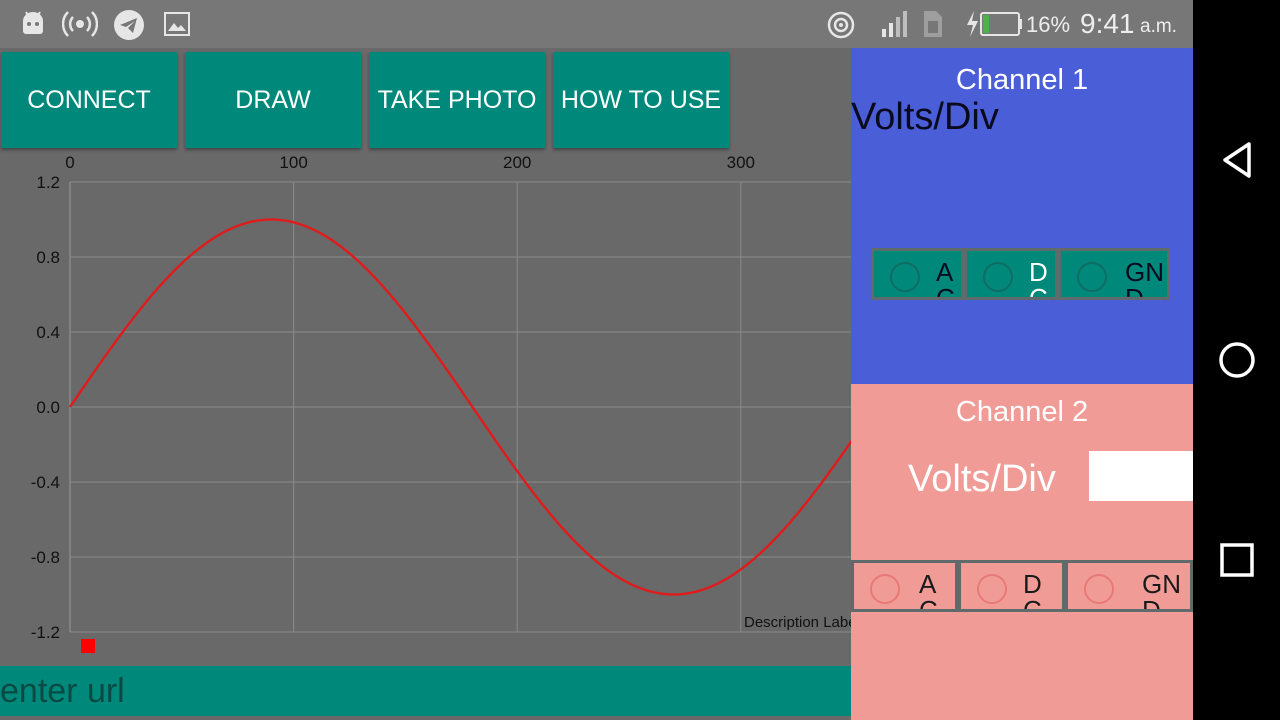 Image resolution: width=1280 pixels, height=720 pixels. I want to click on recents-button, so click(1236, 560).